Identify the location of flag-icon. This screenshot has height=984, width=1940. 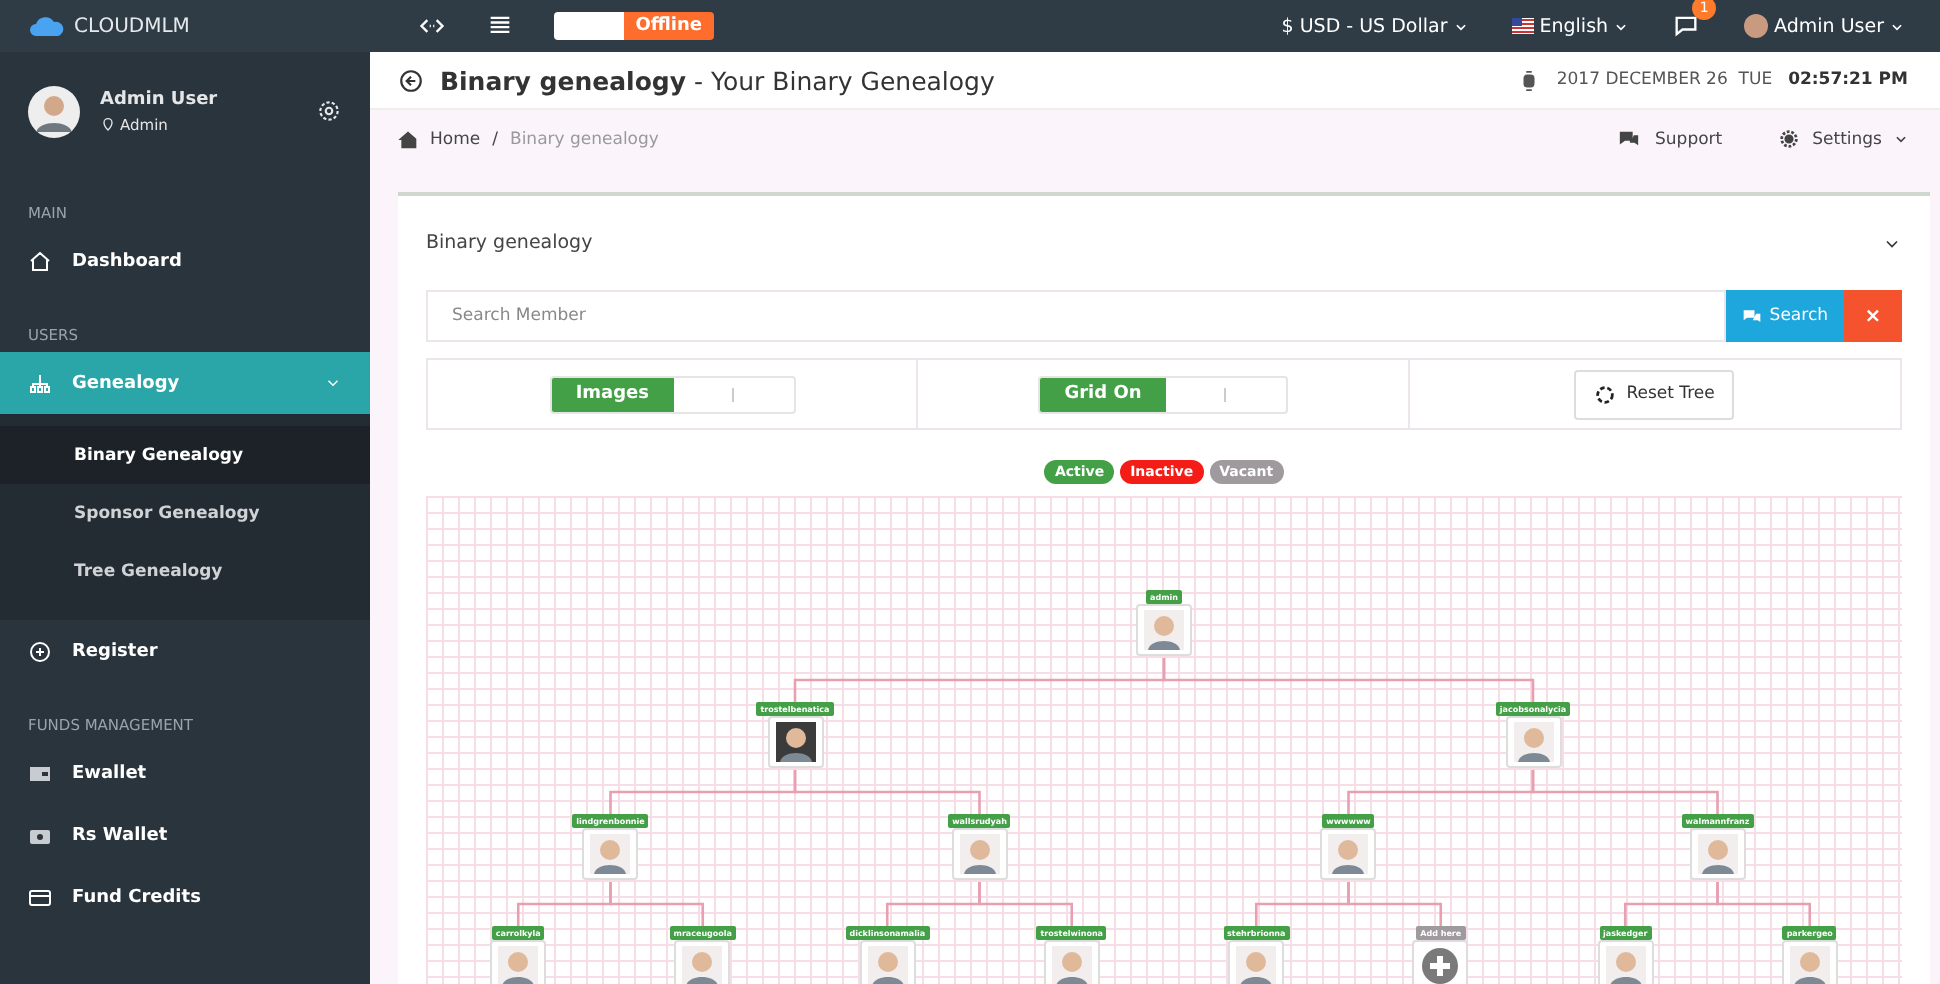
(1522, 26).